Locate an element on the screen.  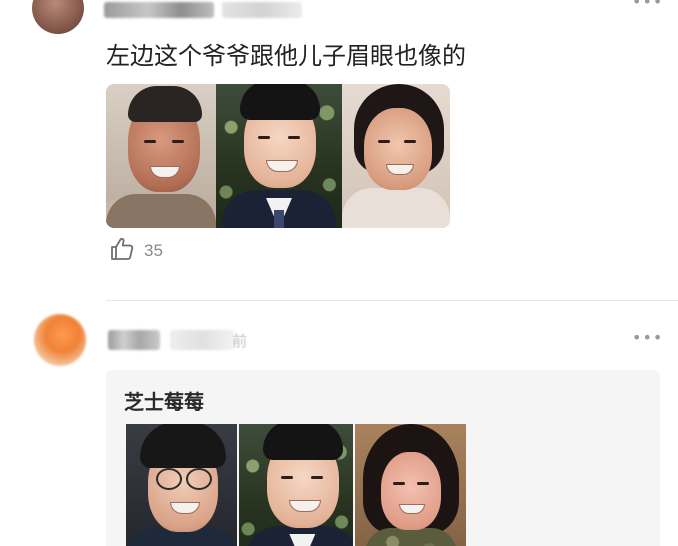
comment-image is located at coordinates (278, 156).